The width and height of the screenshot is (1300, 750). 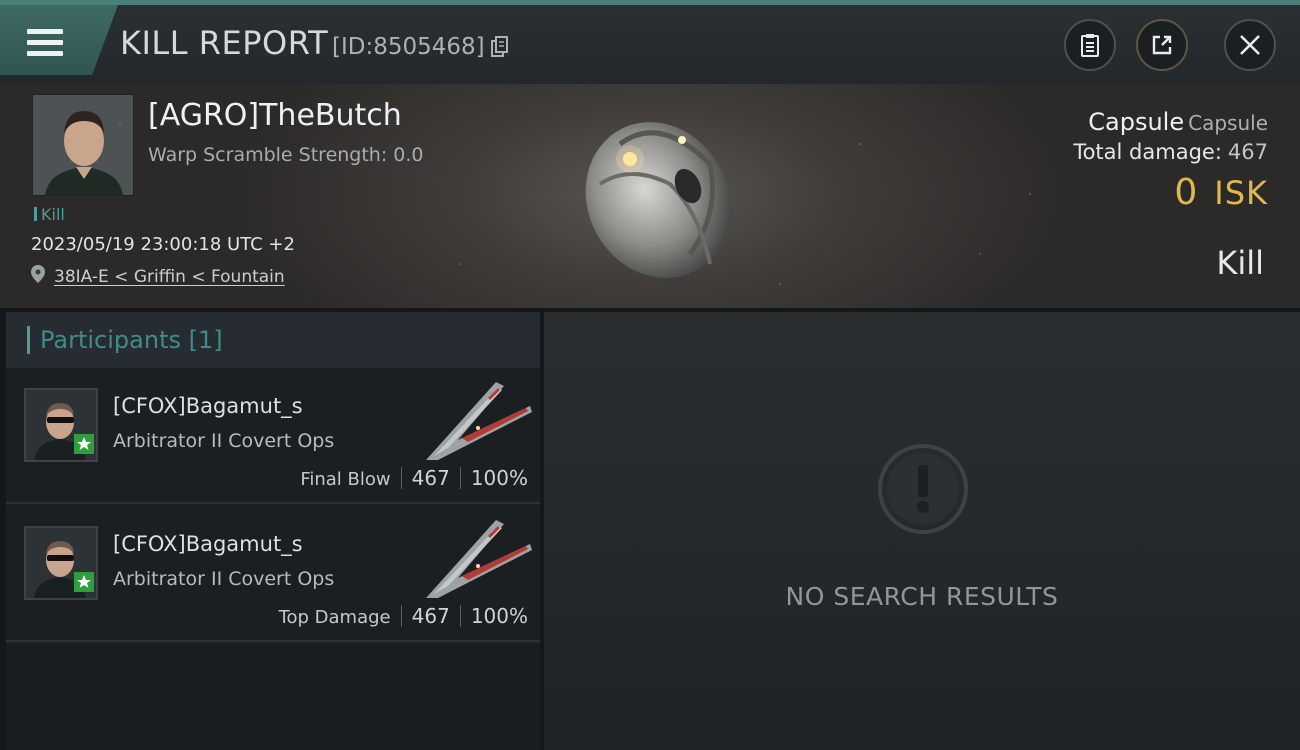 I want to click on participants-title: Participants [1], so click(x=131, y=340).